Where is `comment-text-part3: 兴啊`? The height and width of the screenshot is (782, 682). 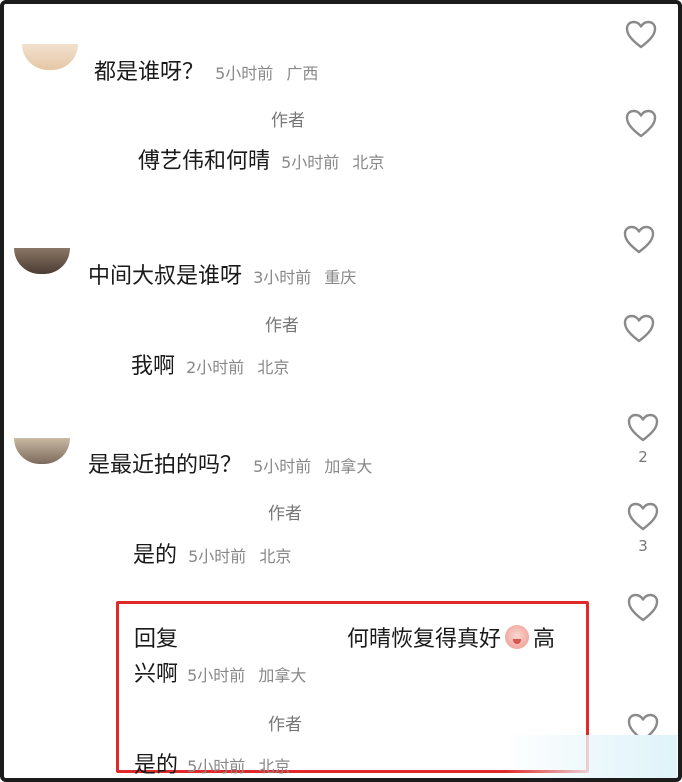
comment-text-part3: 兴啊 is located at coordinates (156, 674).